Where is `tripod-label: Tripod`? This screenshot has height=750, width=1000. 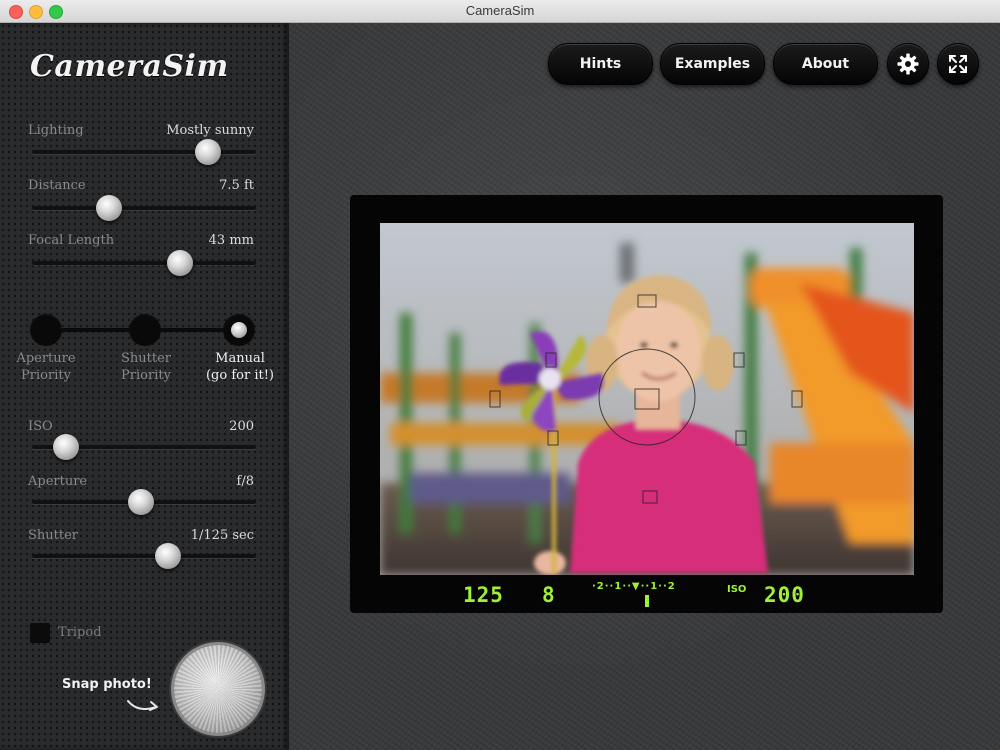
tripod-label: Tripod is located at coordinates (80, 632).